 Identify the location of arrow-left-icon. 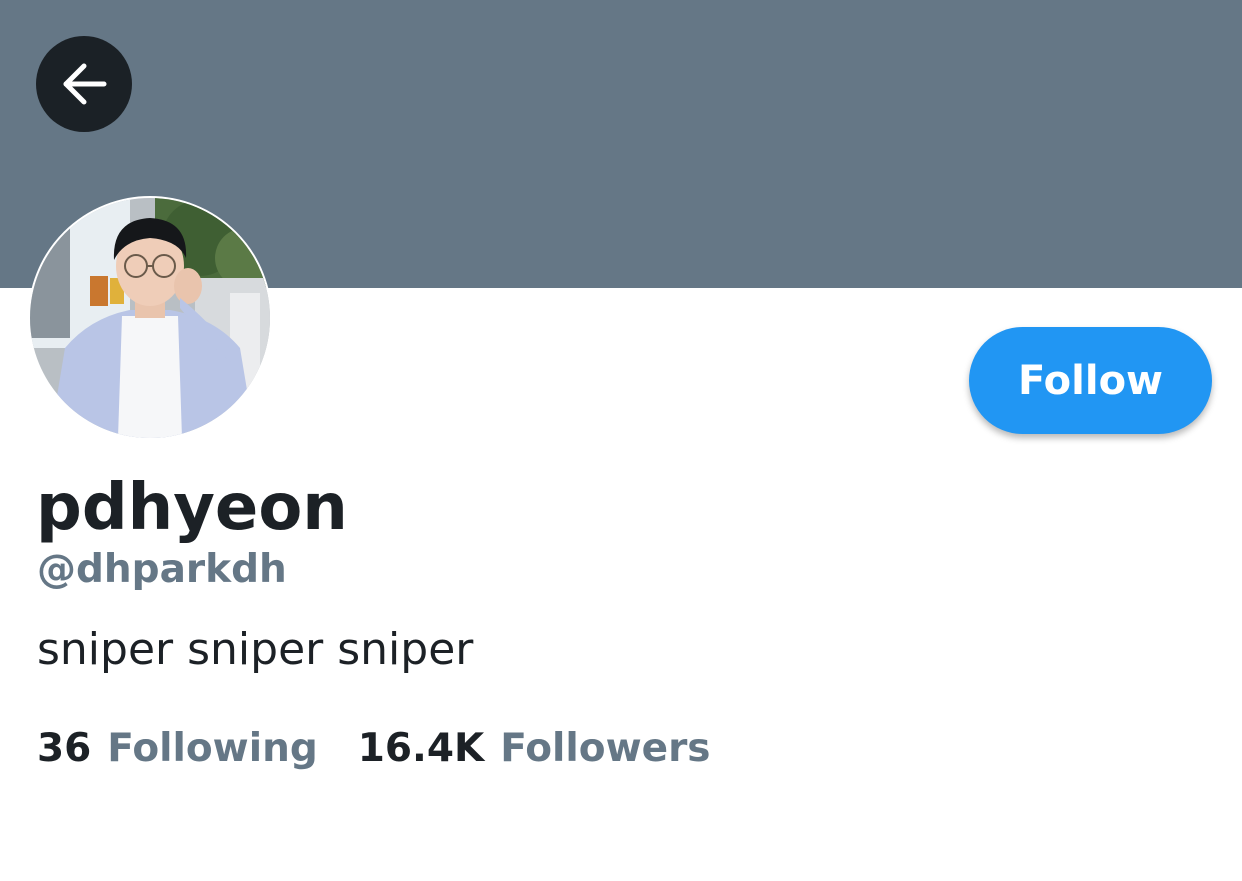
(85, 84).